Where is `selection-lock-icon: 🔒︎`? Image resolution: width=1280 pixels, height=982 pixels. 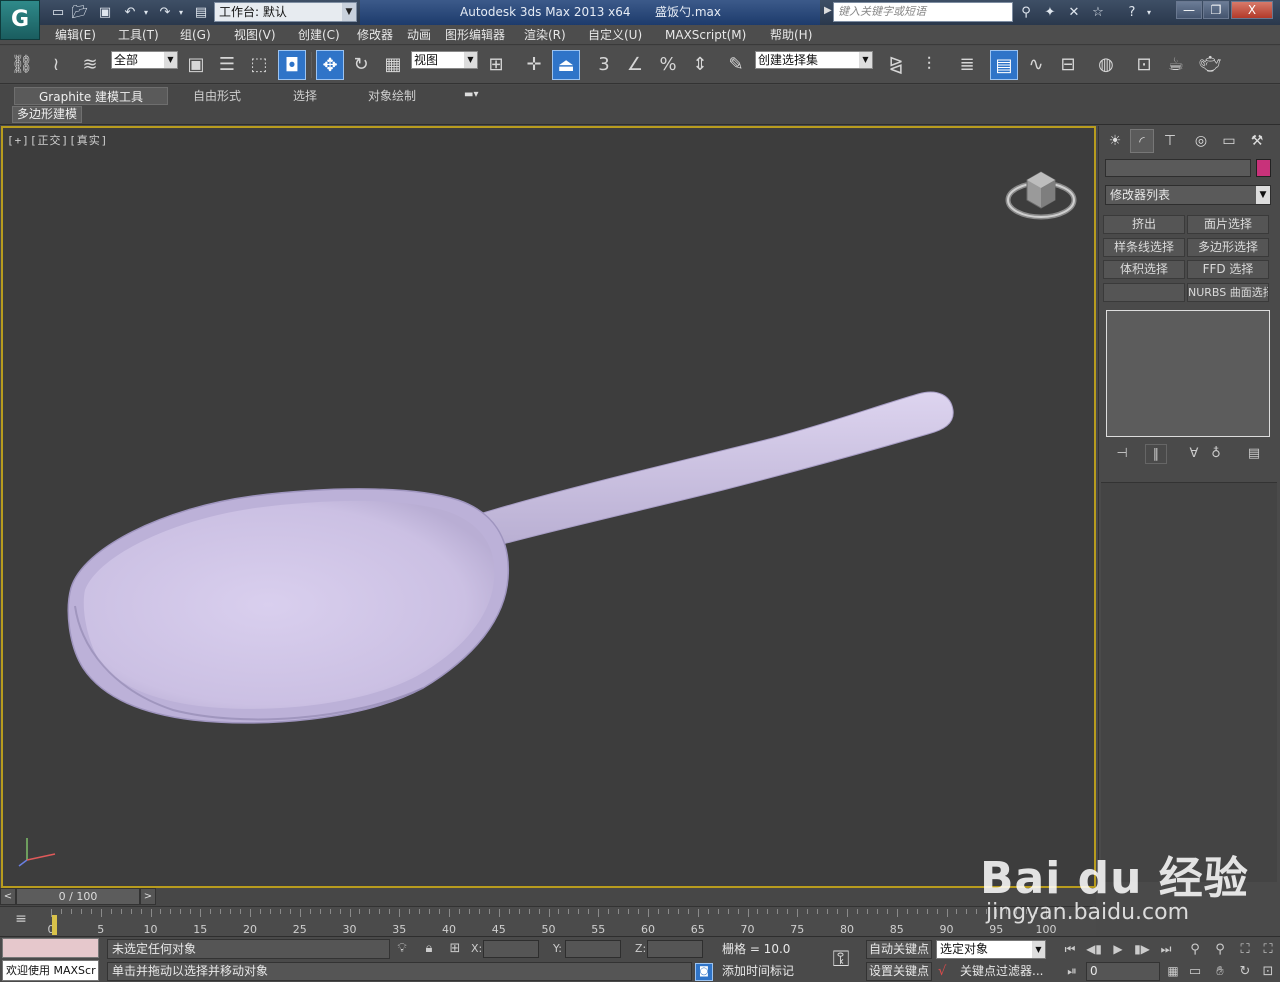 selection-lock-icon: 🔒︎ is located at coordinates (429, 949).